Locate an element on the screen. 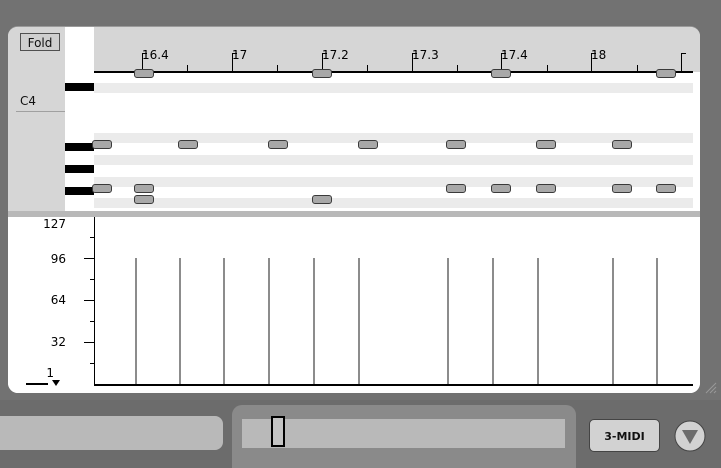  scrollbar-thumb is located at coordinates (278, 431).